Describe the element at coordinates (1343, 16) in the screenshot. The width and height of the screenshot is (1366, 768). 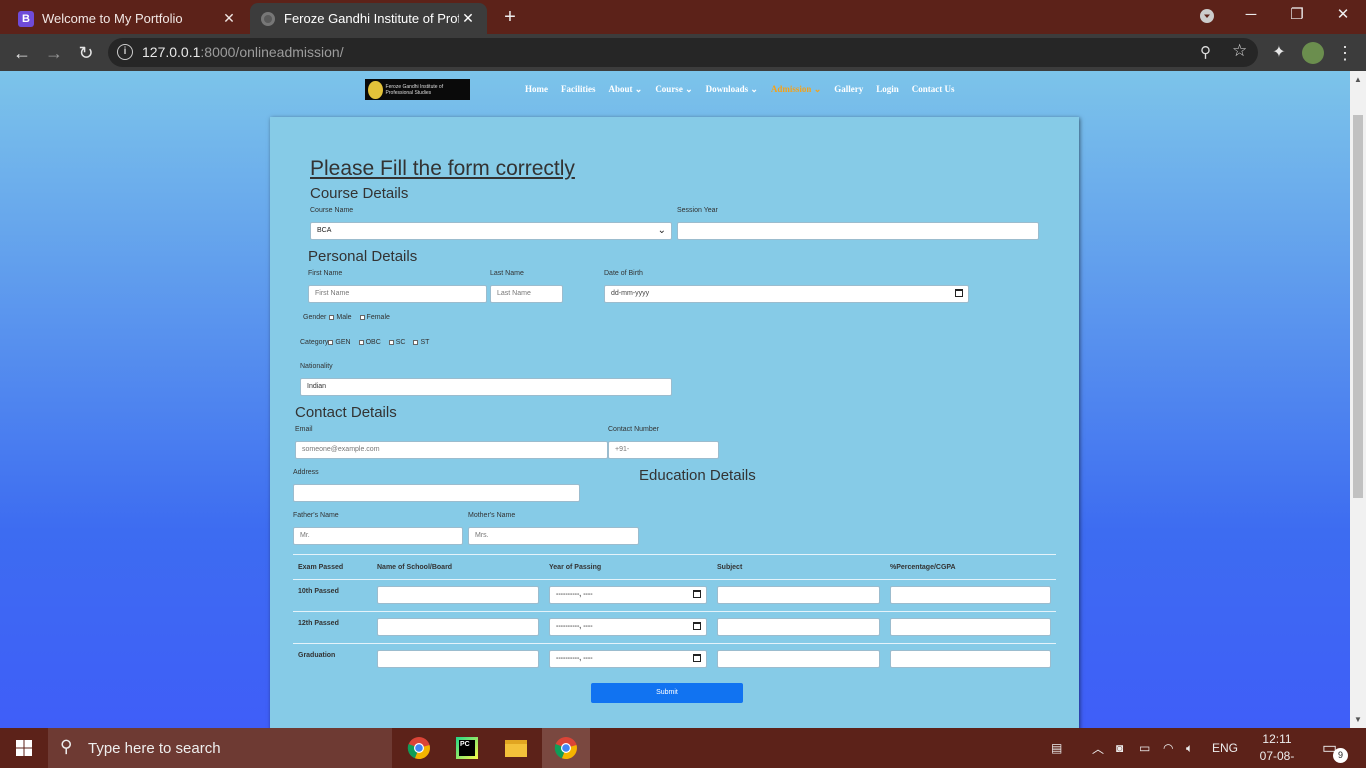
I see `close-window-button: ✕` at that location.